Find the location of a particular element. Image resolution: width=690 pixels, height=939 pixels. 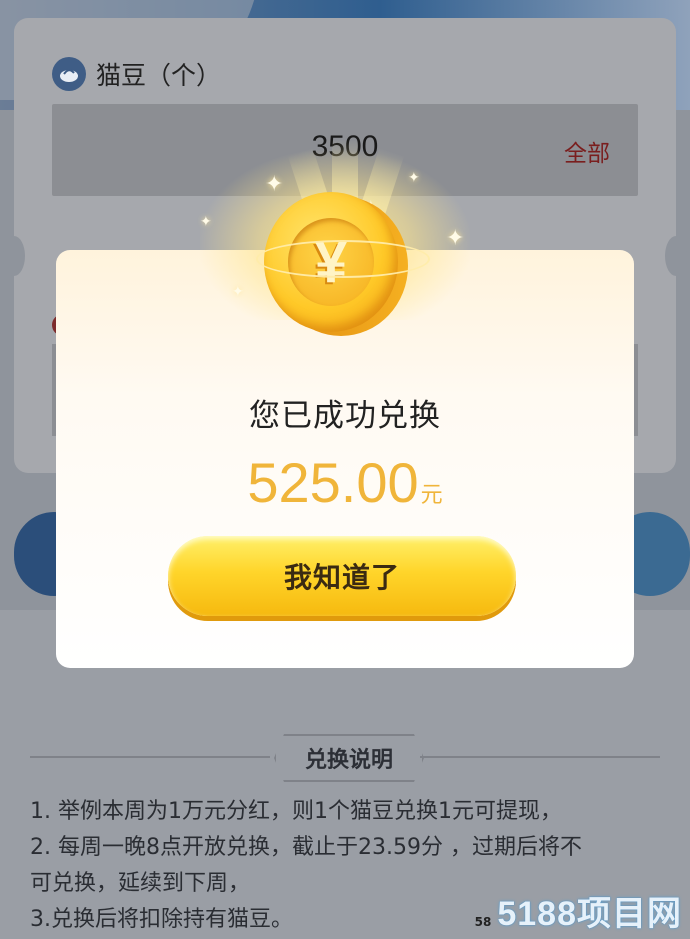

watermark-small: 58 is located at coordinates (483, 922).